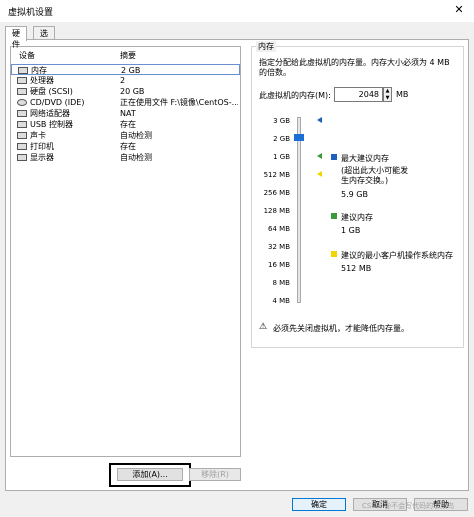 This screenshot has width=474, height=517. What do you see at coordinates (341, 328) in the screenshot?
I see `memory-warning: 必须先关闭虚拟机，才能降低内存量。` at bounding box center [341, 328].